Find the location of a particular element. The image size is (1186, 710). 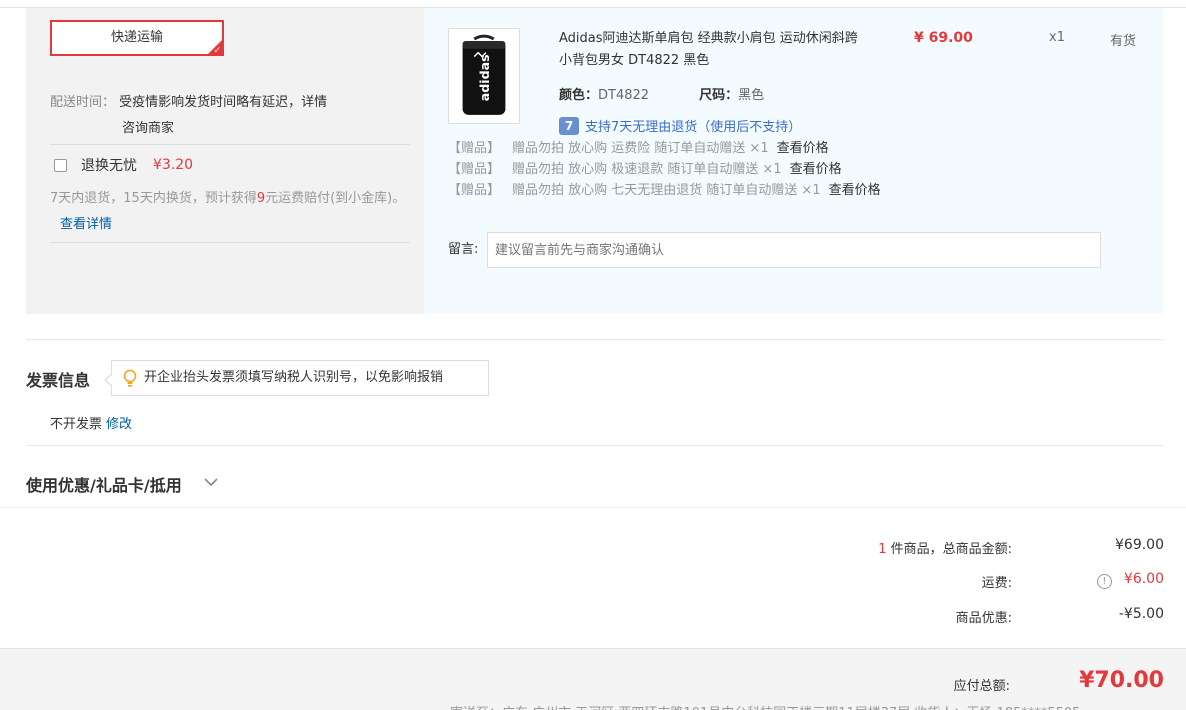

delivery-time-label: 配送时间： is located at coordinates (83, 102).